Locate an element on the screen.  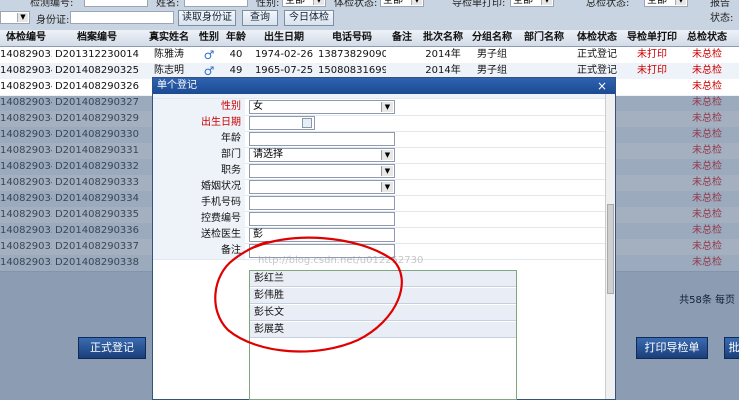
column-header: 体检状态 is located at coordinates (597, 38).